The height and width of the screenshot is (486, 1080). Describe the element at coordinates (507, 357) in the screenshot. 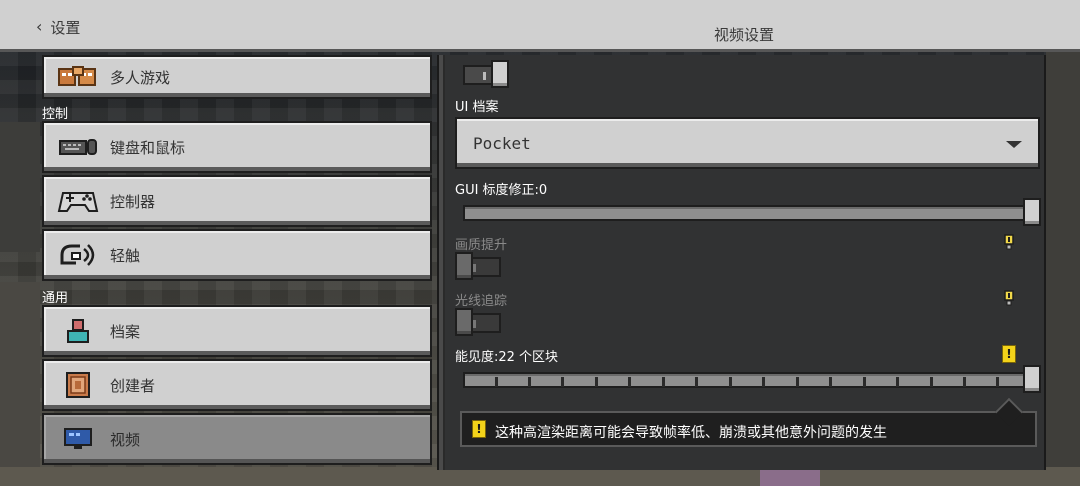

I see `render-distance-label: 能见度:22 个区块` at that location.